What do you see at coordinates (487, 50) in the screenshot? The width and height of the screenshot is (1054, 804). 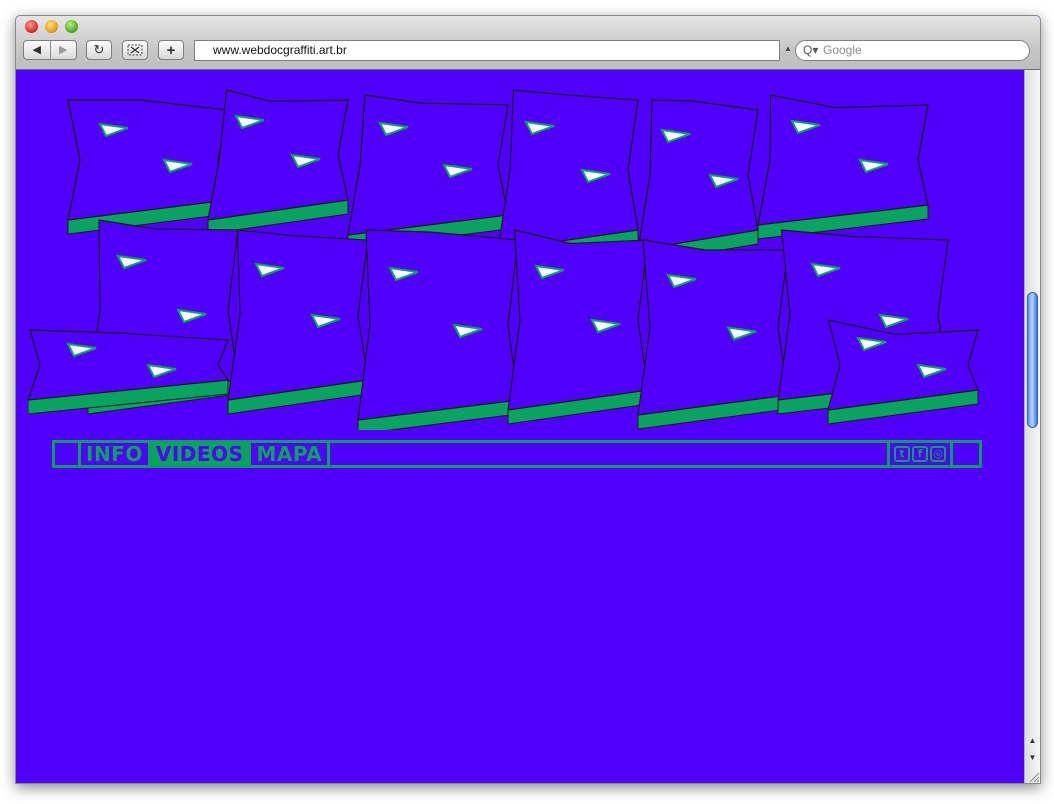 I see `address-bar: www.webdocgraffiti.art.br` at bounding box center [487, 50].